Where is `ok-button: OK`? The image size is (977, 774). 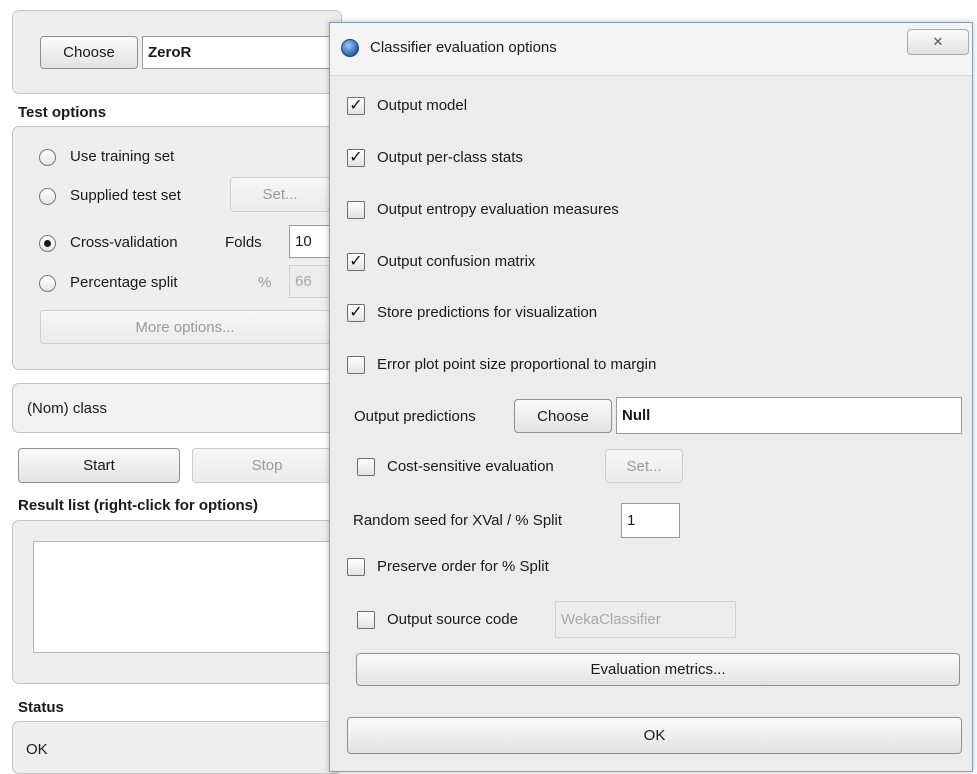 ok-button: OK is located at coordinates (654, 735).